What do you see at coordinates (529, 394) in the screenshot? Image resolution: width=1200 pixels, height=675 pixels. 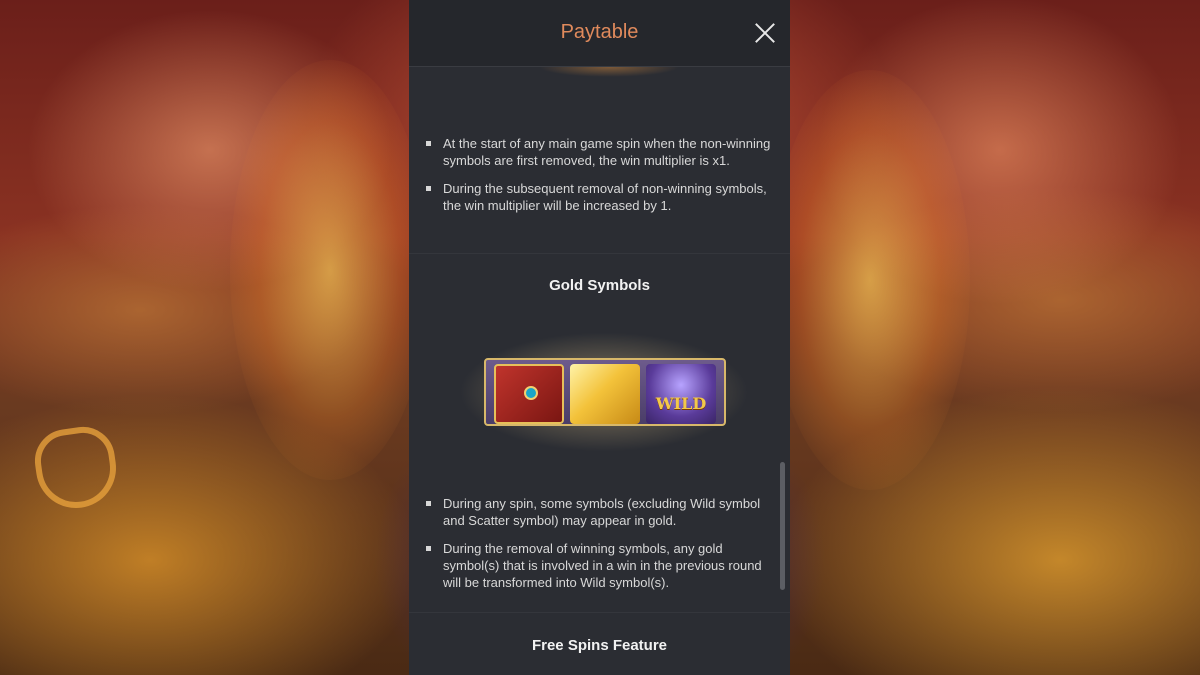 I see `book-symbol-icon` at bounding box center [529, 394].